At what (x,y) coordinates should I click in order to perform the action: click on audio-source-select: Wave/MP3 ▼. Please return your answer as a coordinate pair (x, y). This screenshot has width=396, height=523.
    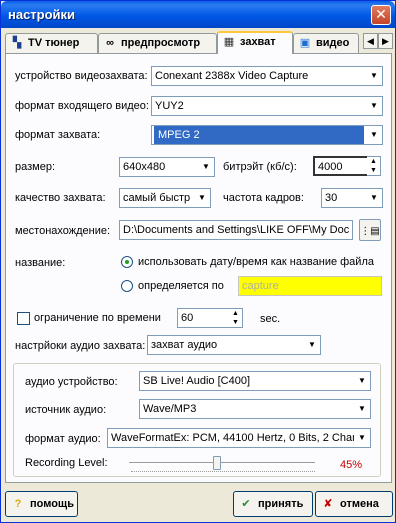
    Looking at the image, I should click on (255, 409).